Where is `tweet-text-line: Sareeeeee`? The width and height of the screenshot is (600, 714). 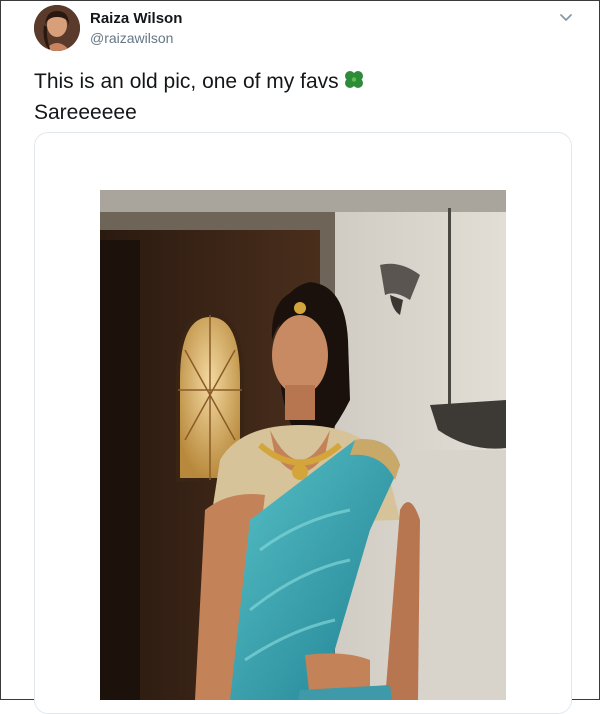
tweet-text-line: Sareeeeee is located at coordinates (85, 112).